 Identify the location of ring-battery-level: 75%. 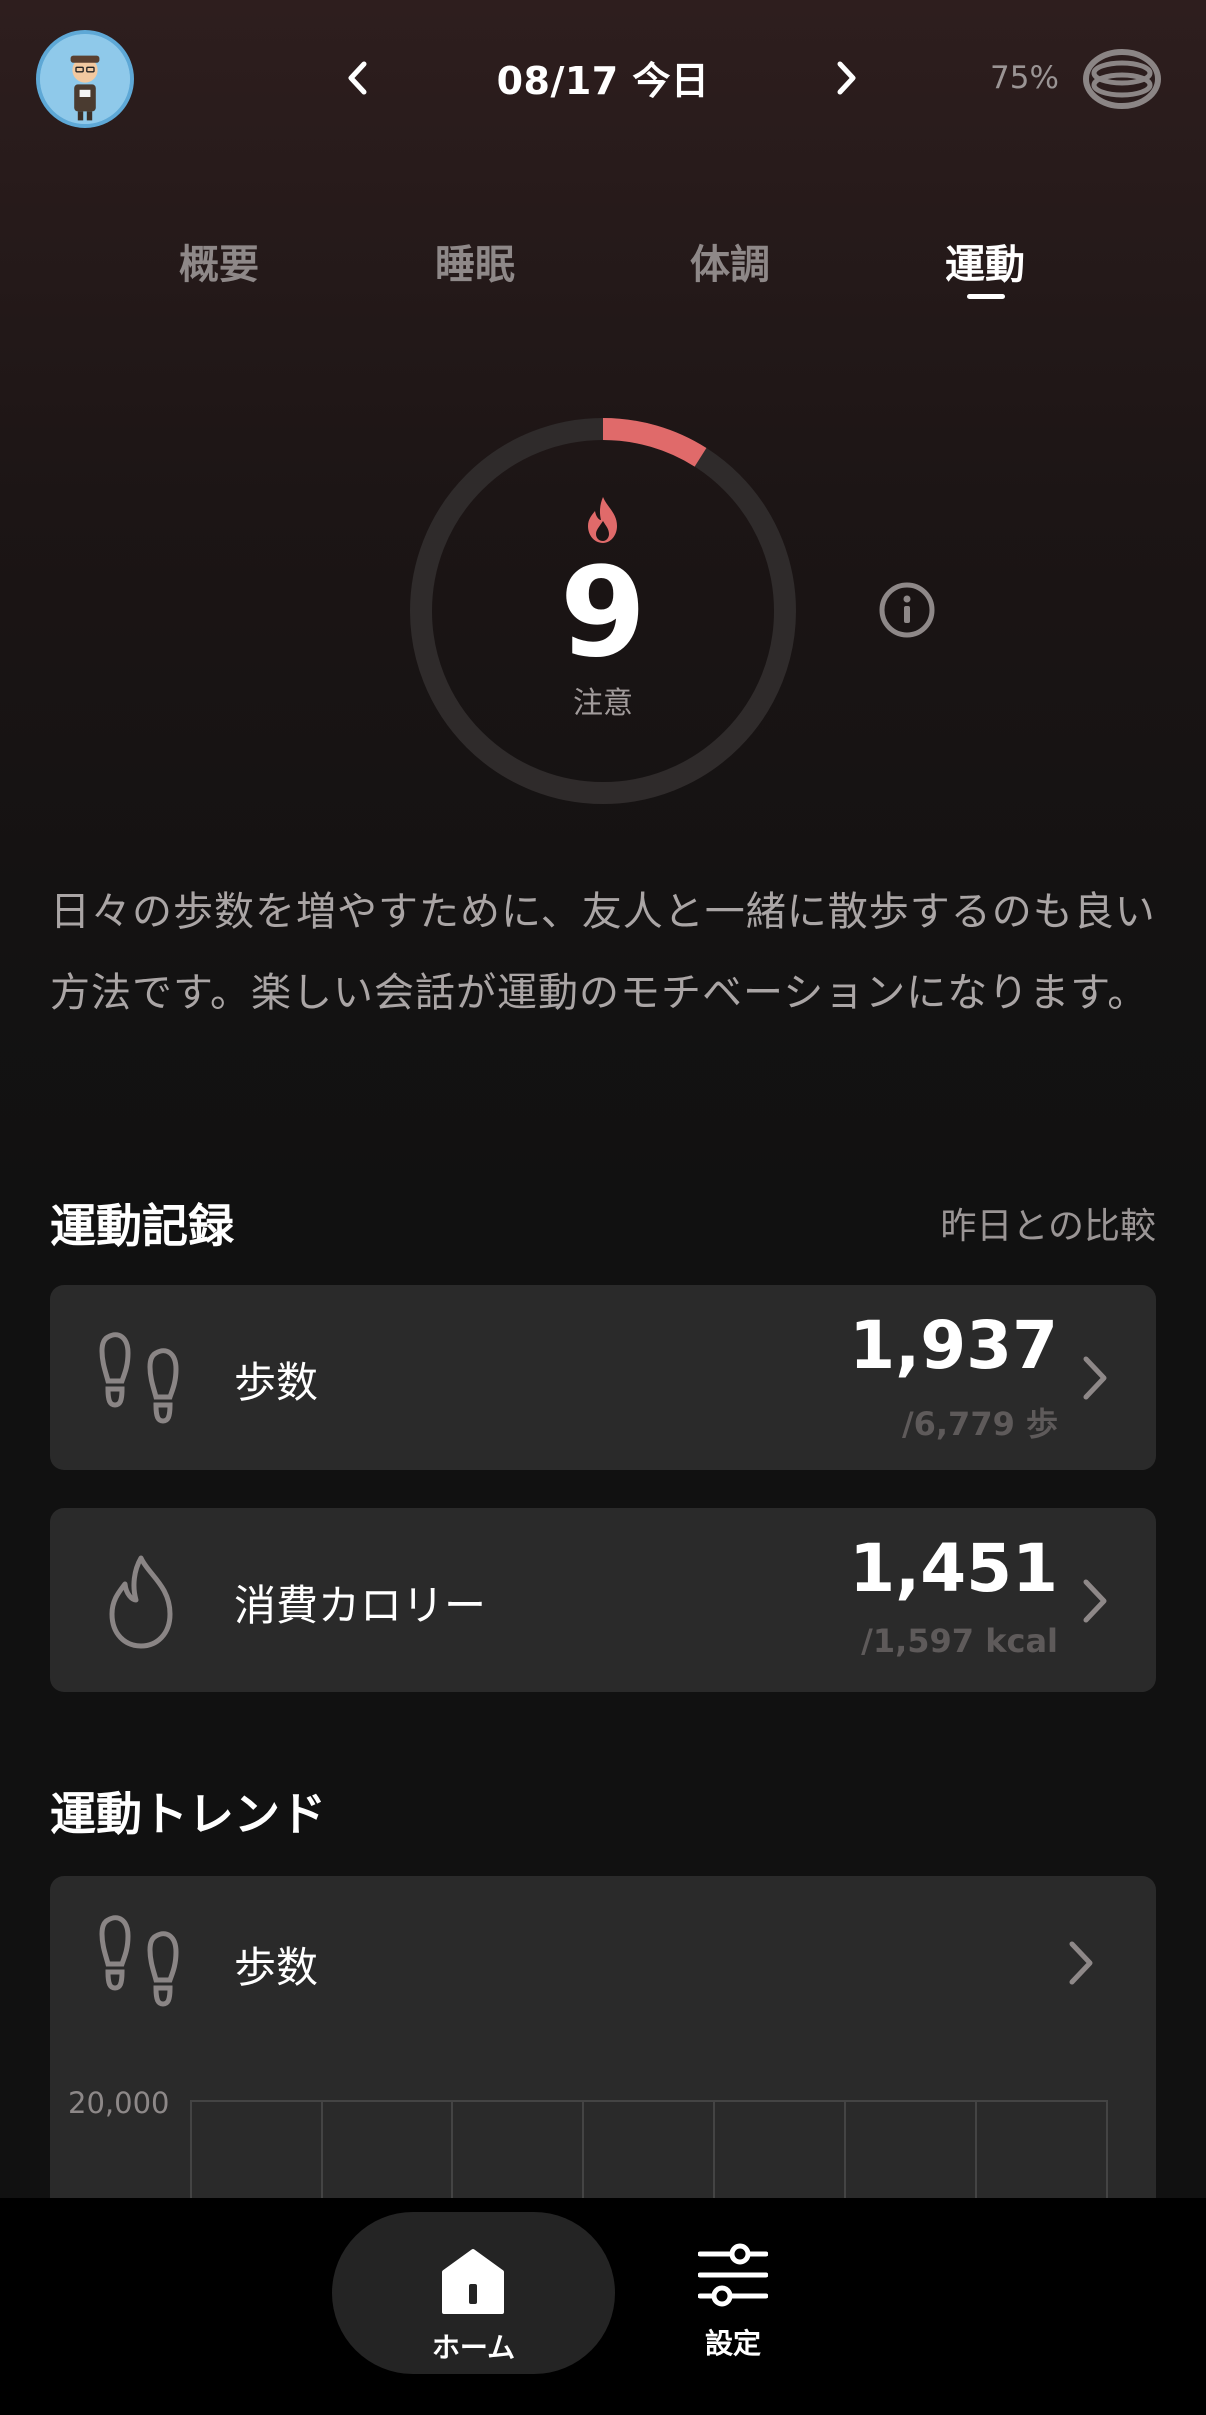
(1024, 78).